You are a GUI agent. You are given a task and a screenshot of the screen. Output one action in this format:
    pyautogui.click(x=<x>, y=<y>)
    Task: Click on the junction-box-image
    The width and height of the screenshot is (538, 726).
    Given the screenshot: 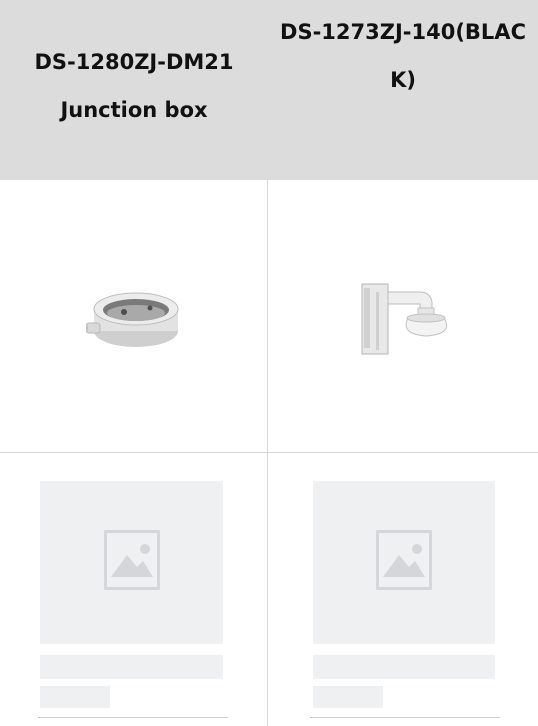 What is the action you would take?
    pyautogui.click(x=132, y=319)
    